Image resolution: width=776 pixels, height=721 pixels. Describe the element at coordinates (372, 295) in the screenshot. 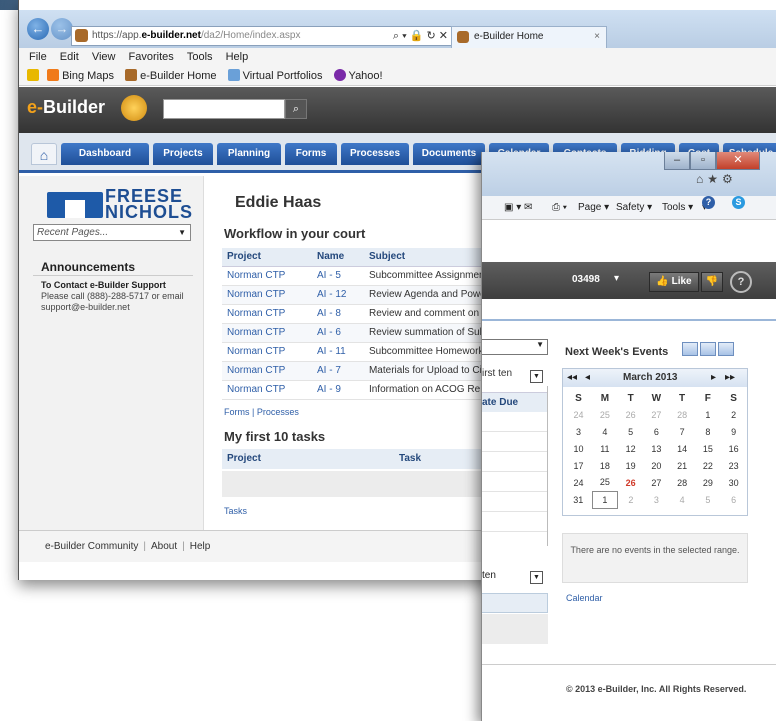

I see `table-row: Norman CTP AI - 12 Review Agenda and Powe` at that location.